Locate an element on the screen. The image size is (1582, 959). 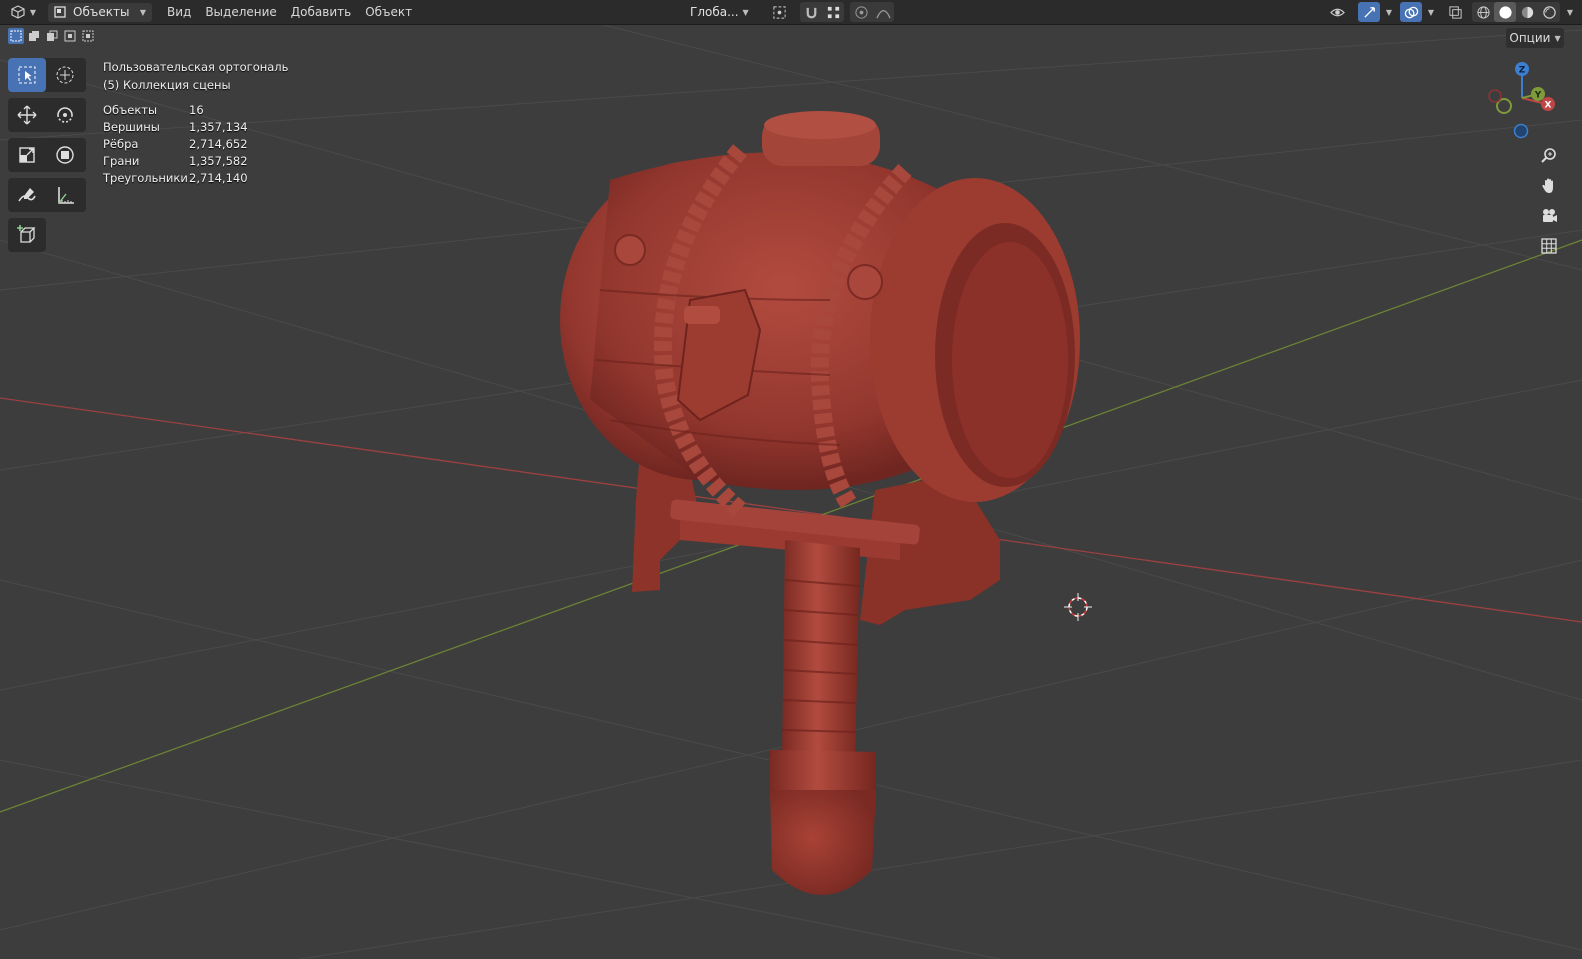
snap-grid-icon is located at coordinates (833, 12).